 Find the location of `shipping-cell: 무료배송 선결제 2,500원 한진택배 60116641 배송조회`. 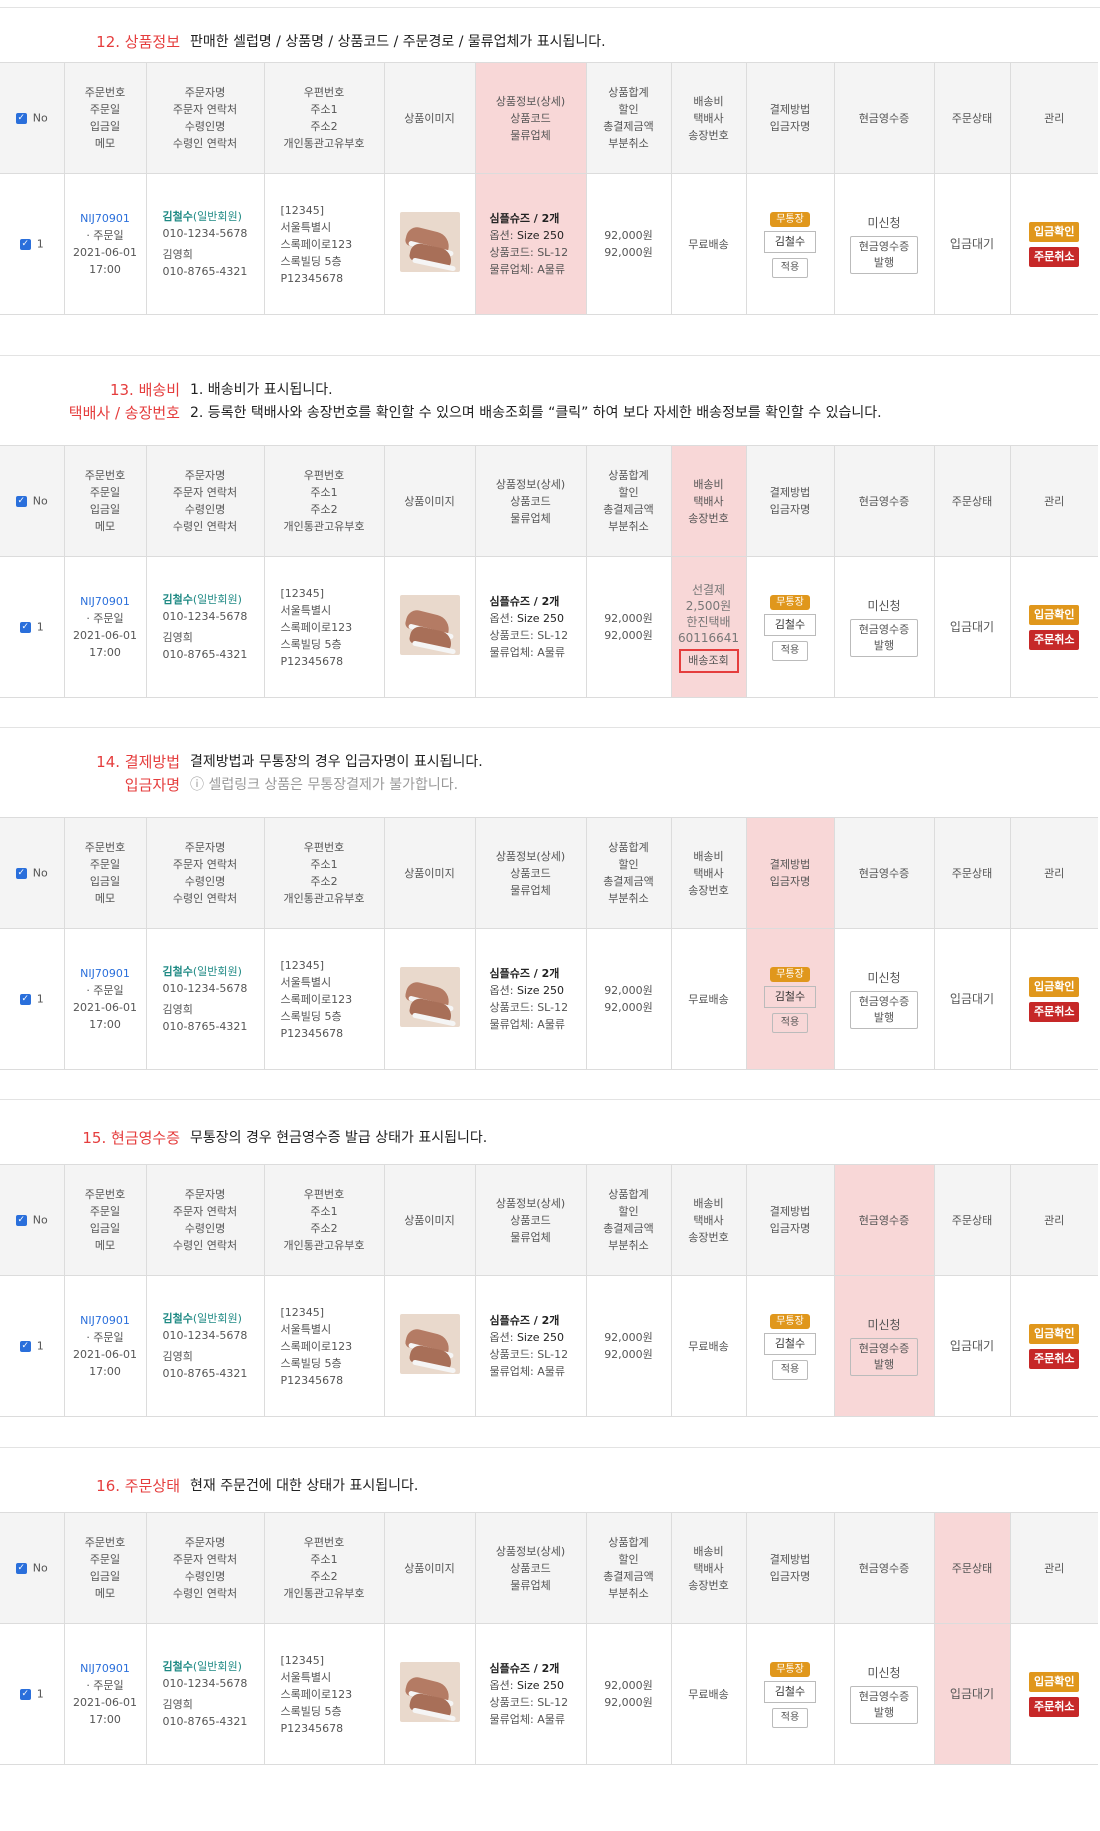

shipping-cell: 무료배송 선결제 2,500원 한진택배 60116641 배송조회 is located at coordinates (708, 627).